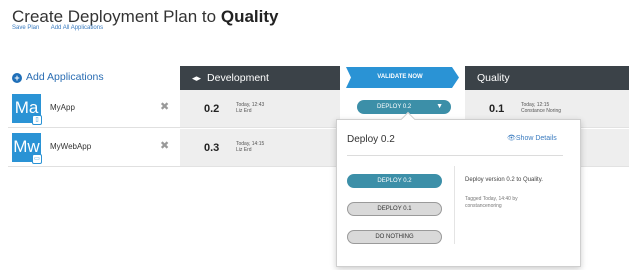 This screenshot has width=629, height=270. What do you see at coordinates (212, 148) in the screenshot?
I see `version-number: 0.3` at bounding box center [212, 148].